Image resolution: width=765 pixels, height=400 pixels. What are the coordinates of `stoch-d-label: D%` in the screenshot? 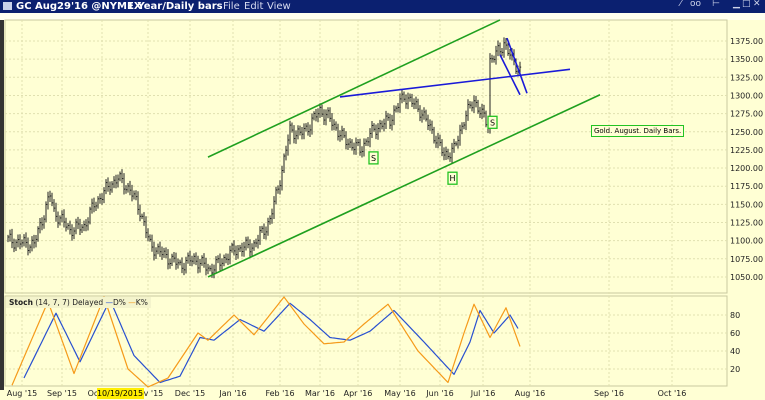 It's located at (119, 302).